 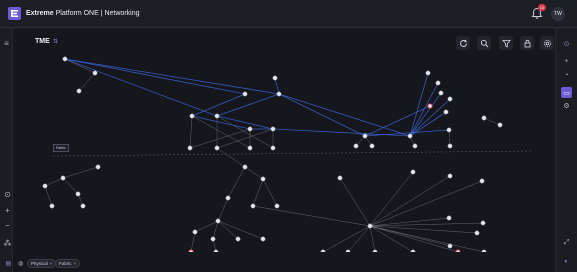 I want to click on menu-icon: ≡, so click(x=6, y=43).